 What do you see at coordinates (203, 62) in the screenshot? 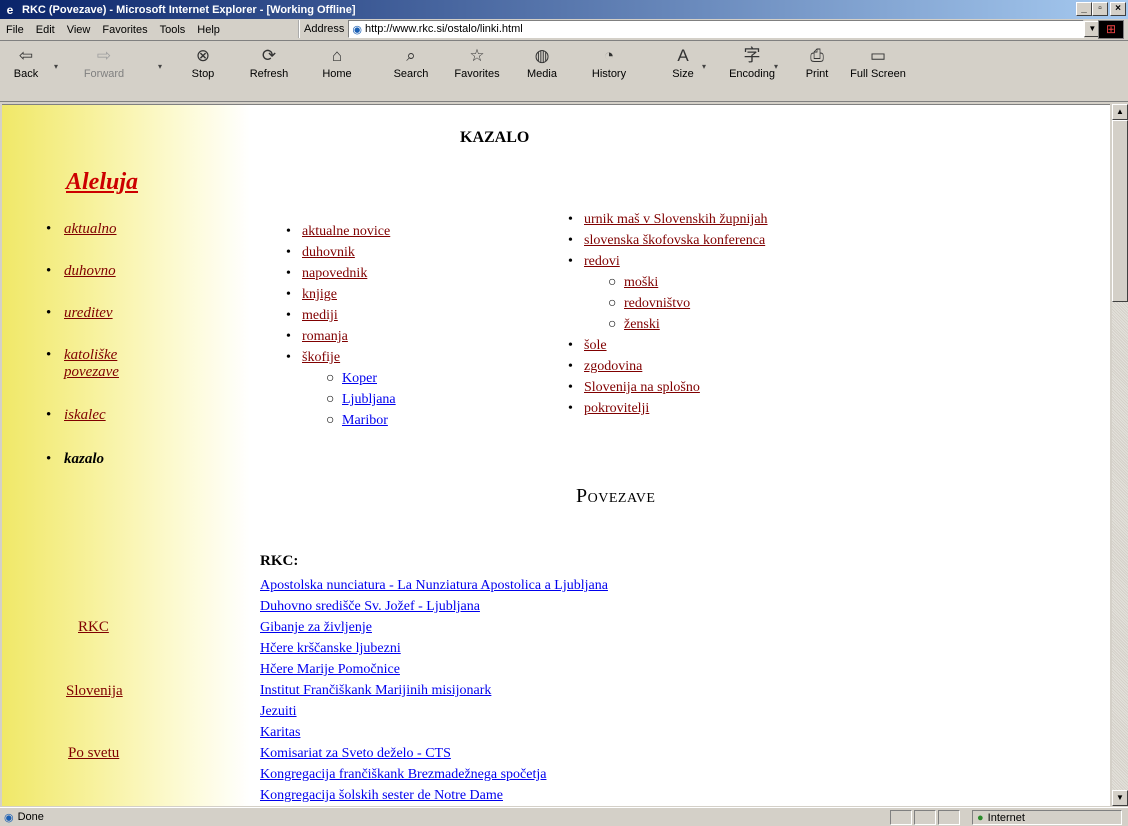
I see `stop-button: ⊗ Stop` at bounding box center [203, 62].